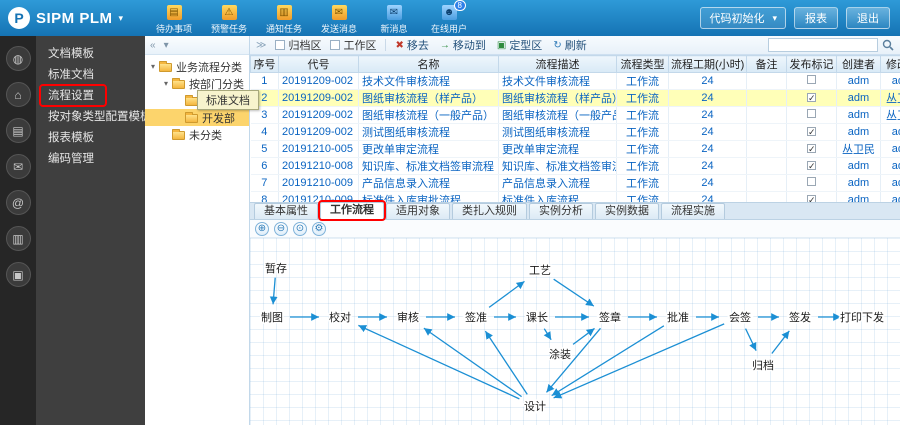 Image resolution: width=900 pixels, height=425 pixels. I want to click on notice-button: ▥ 通知任务, so click(284, 18).